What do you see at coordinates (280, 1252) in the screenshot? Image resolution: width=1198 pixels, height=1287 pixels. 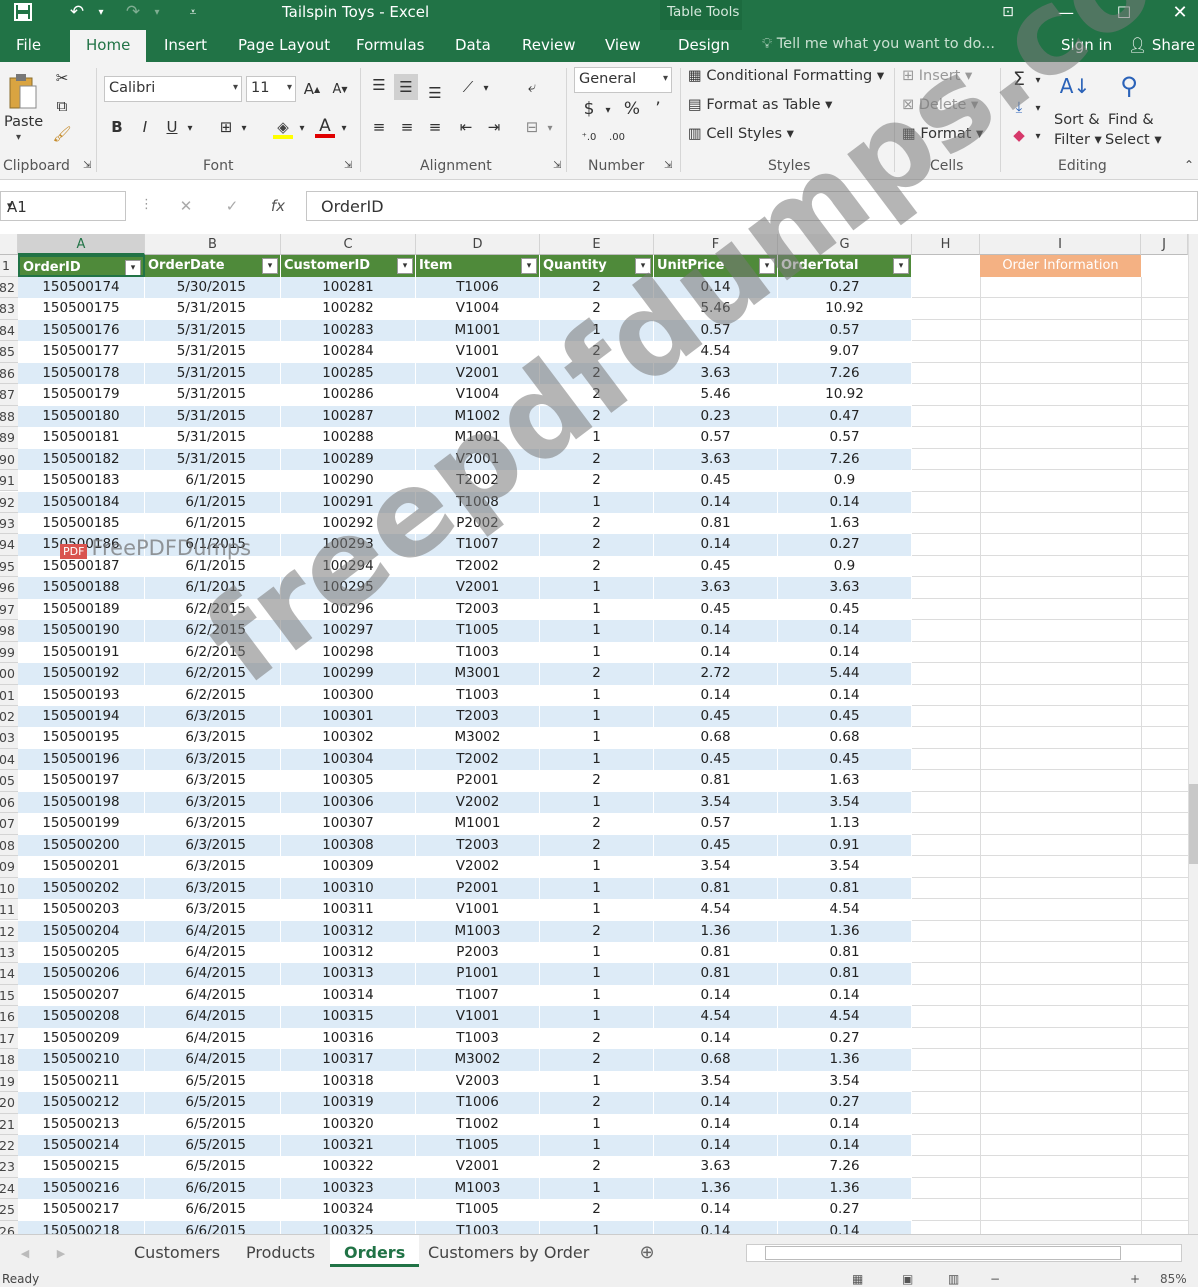 I see `sheet-tab-products: Products` at bounding box center [280, 1252].